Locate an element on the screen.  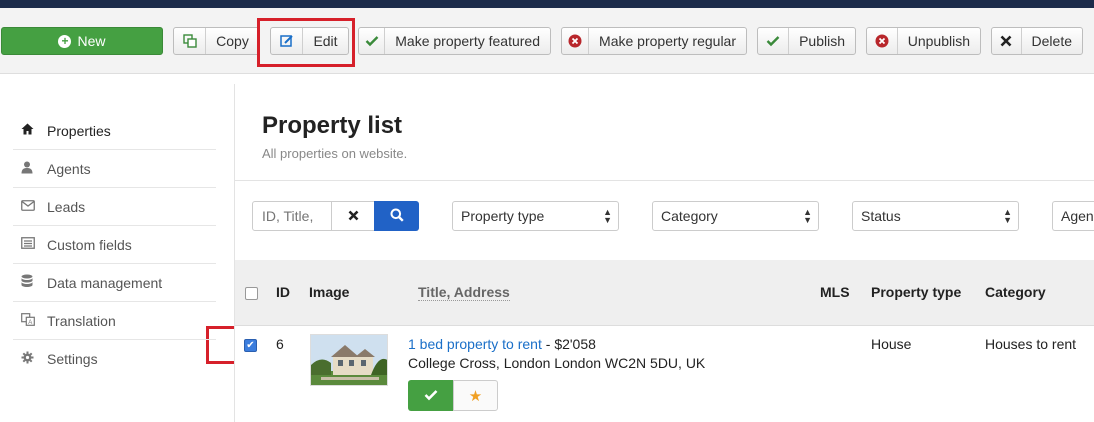
row-property-type: House is located at coordinates (891, 344).